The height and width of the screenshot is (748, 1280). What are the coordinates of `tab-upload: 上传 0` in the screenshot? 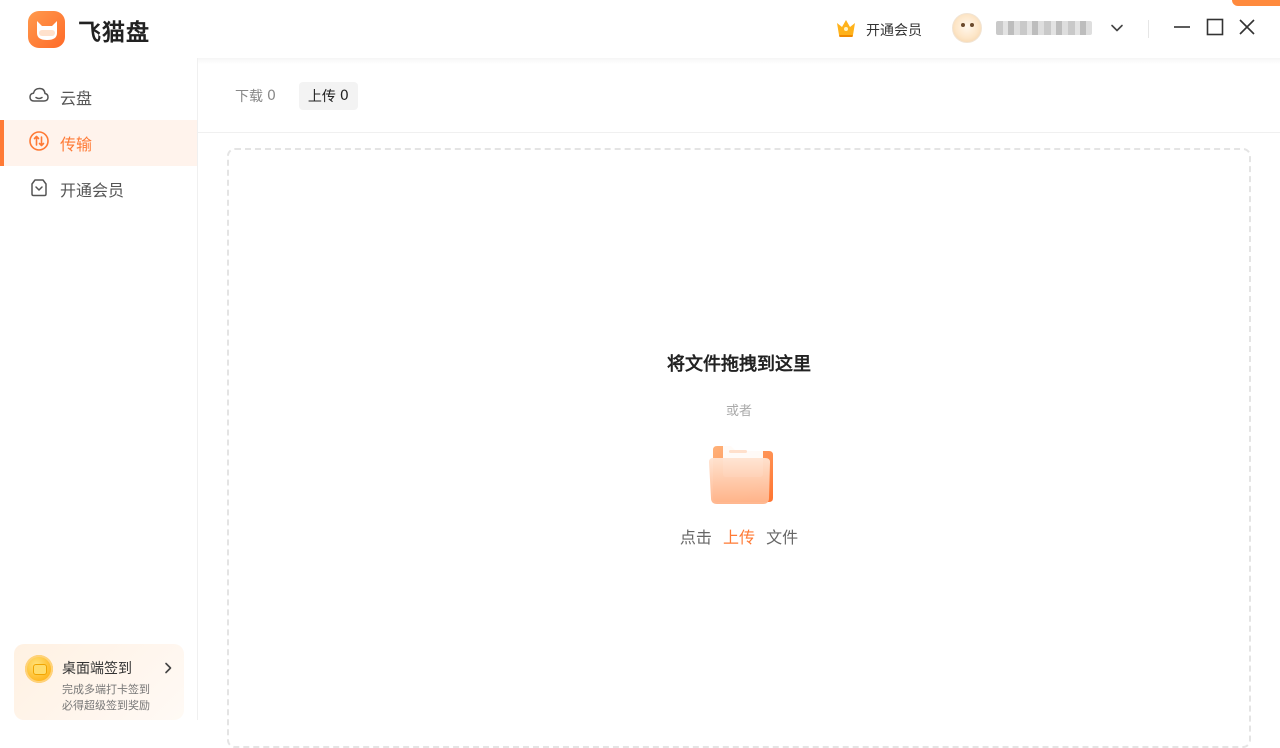 It's located at (328, 96).